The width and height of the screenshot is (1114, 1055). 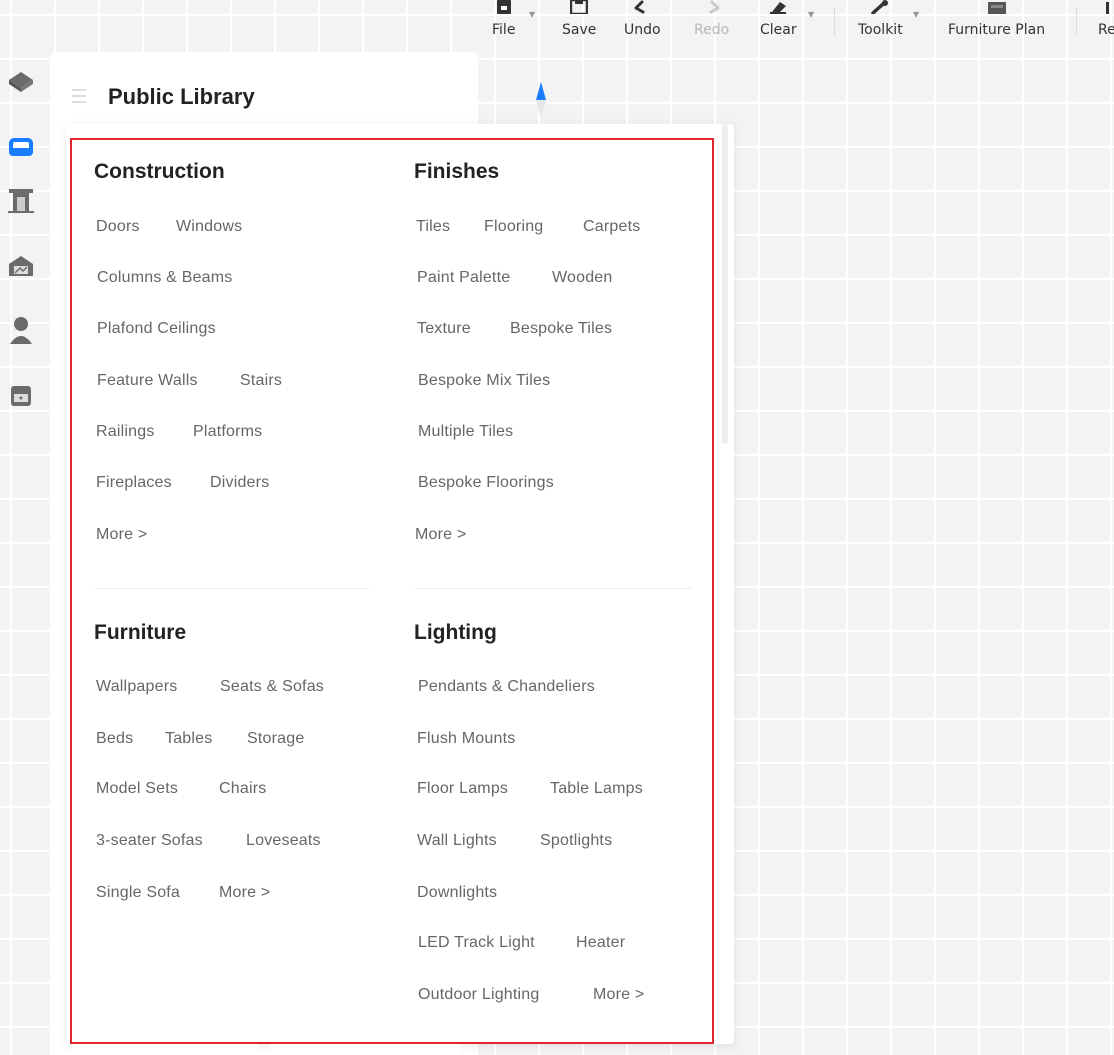 What do you see at coordinates (181, 96) in the screenshot?
I see `library-title: Public Library` at bounding box center [181, 96].